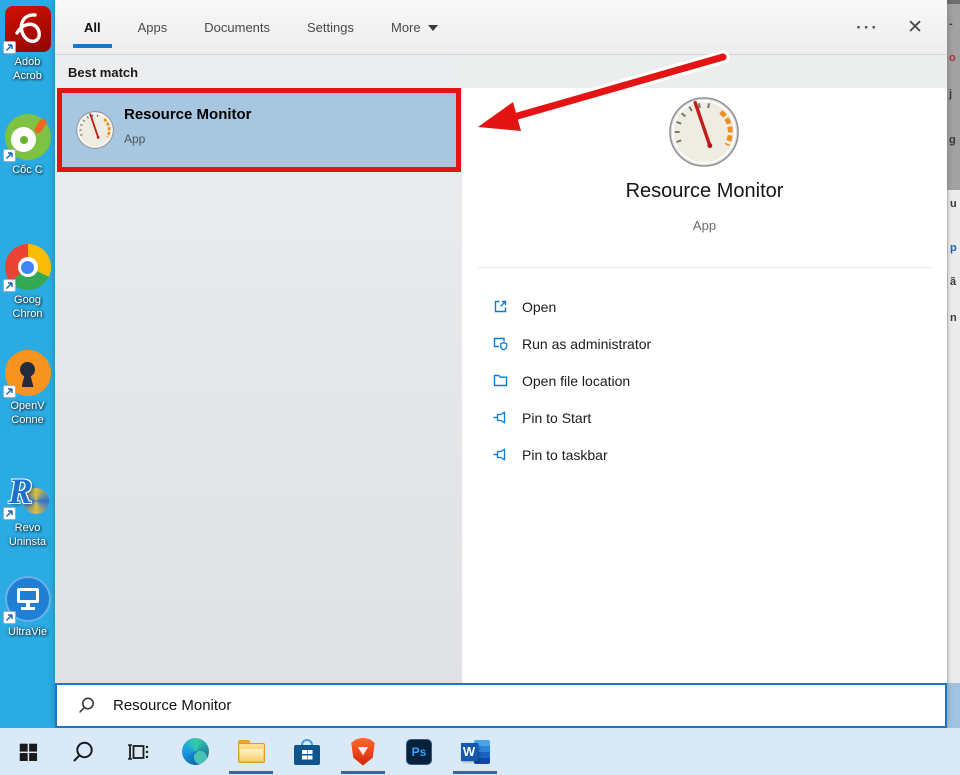 The height and width of the screenshot is (775, 960). What do you see at coordinates (103, 72) in the screenshot?
I see `best-match-label: Best match` at bounding box center [103, 72].